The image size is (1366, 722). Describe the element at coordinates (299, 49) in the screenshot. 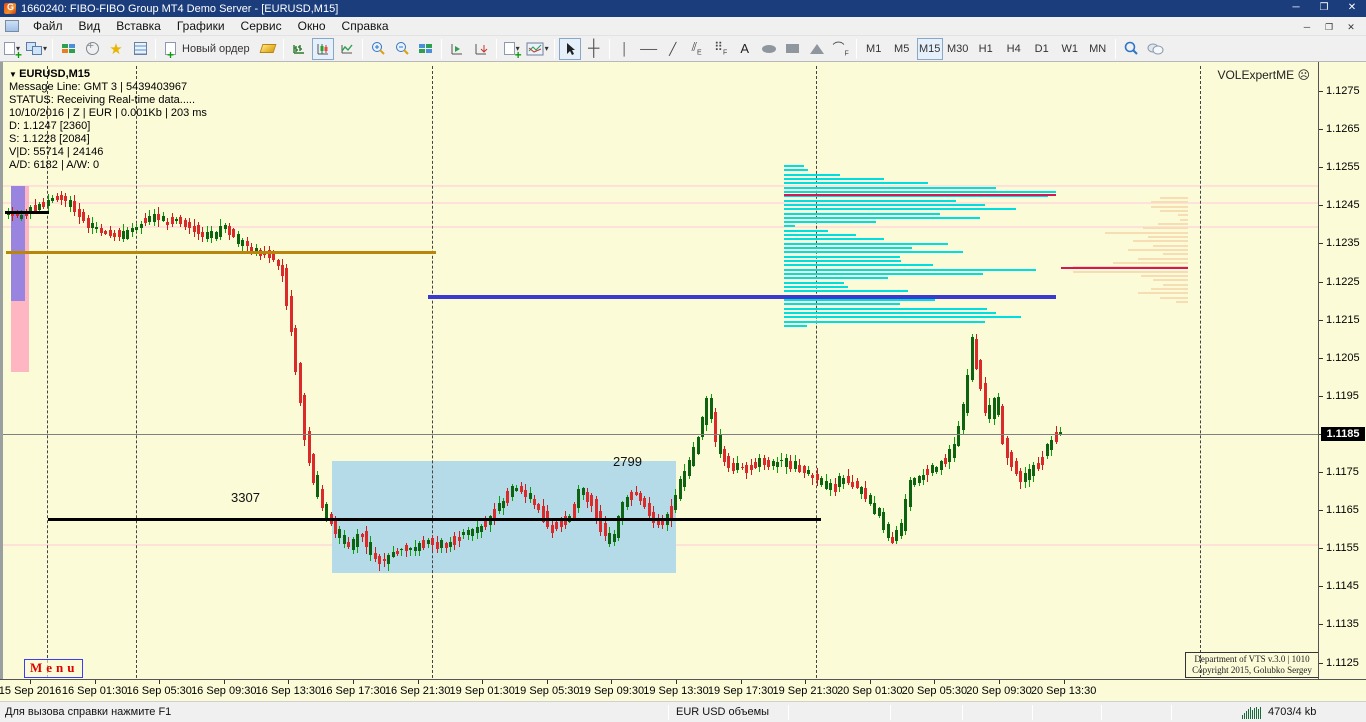

I see `bar-chart-button` at that location.